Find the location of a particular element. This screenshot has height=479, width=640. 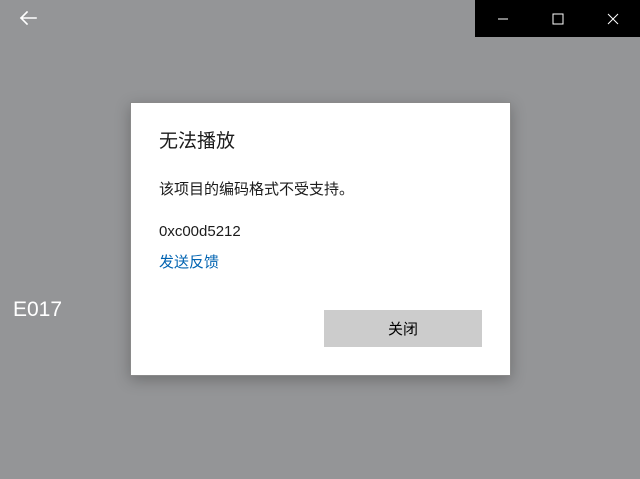

close-icon is located at coordinates (612, 18).